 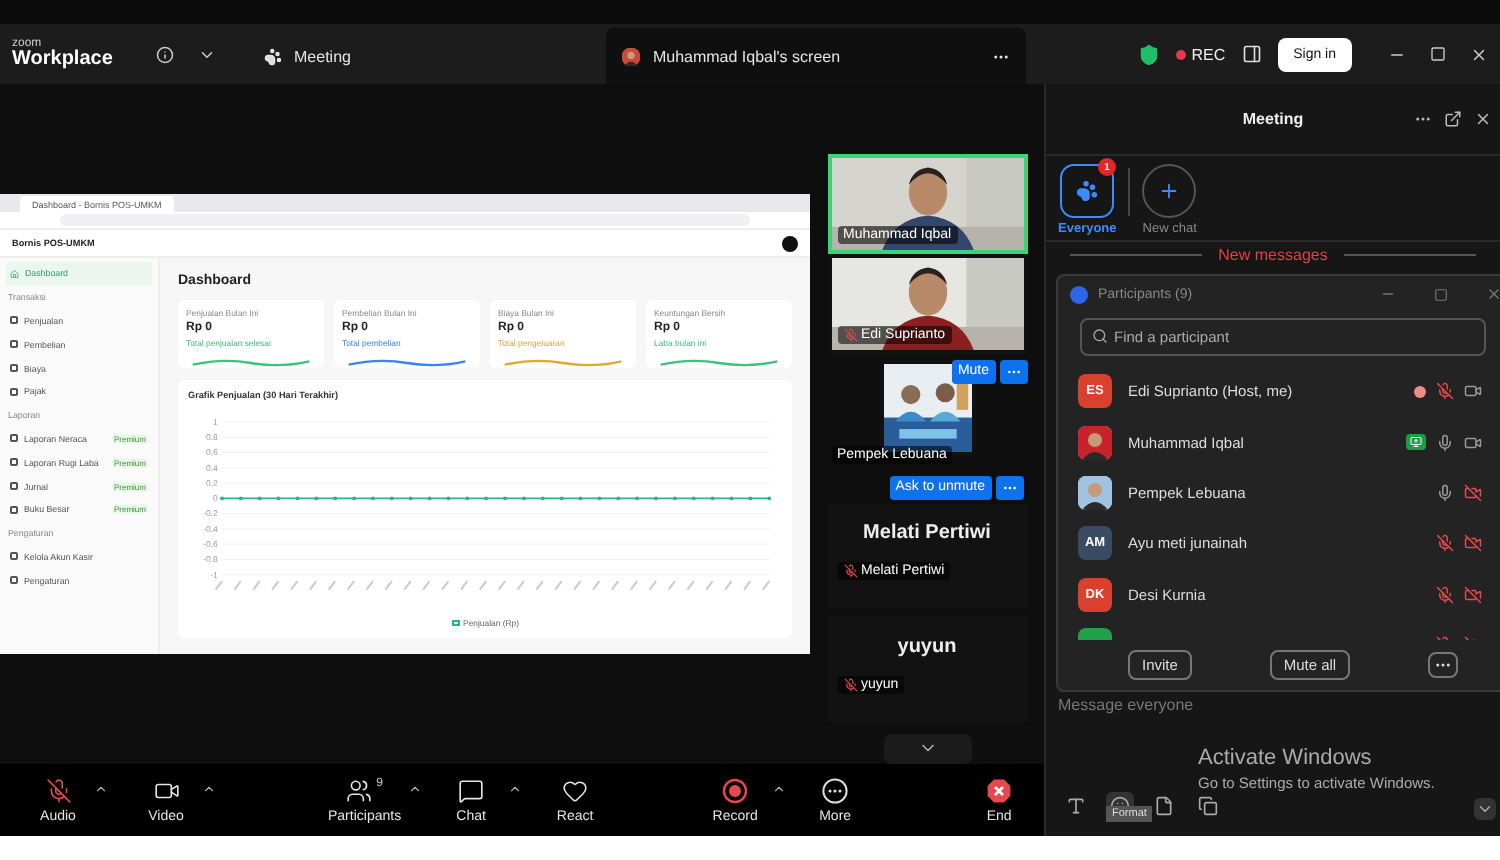 What do you see at coordinates (927, 533) in the screenshot?
I see `participant-title: Melati Pertiwi` at bounding box center [927, 533].